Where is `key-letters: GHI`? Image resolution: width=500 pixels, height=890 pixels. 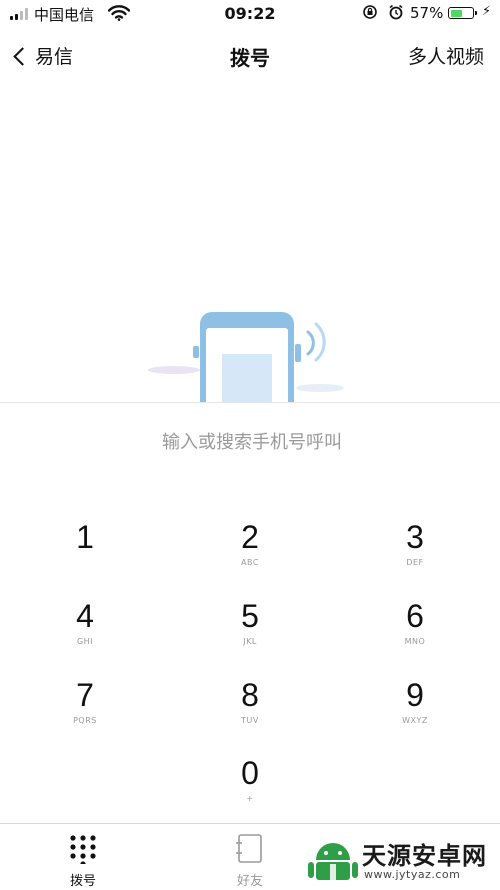 key-letters: GHI is located at coordinates (85, 641).